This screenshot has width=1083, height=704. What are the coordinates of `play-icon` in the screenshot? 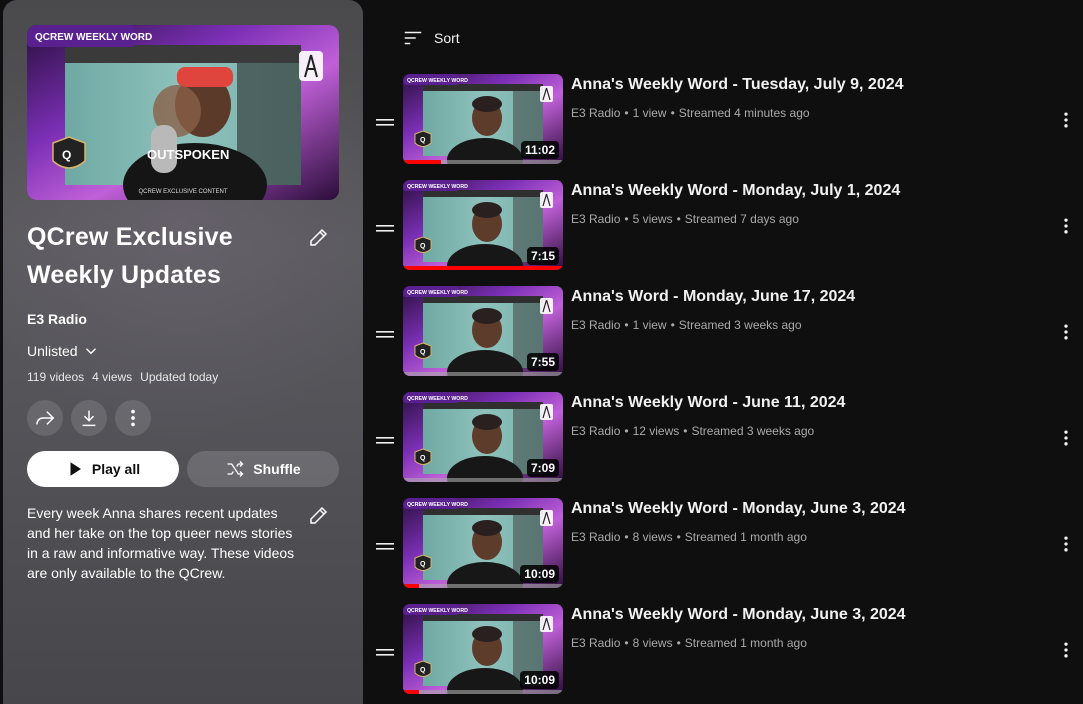 It's located at (75, 469).